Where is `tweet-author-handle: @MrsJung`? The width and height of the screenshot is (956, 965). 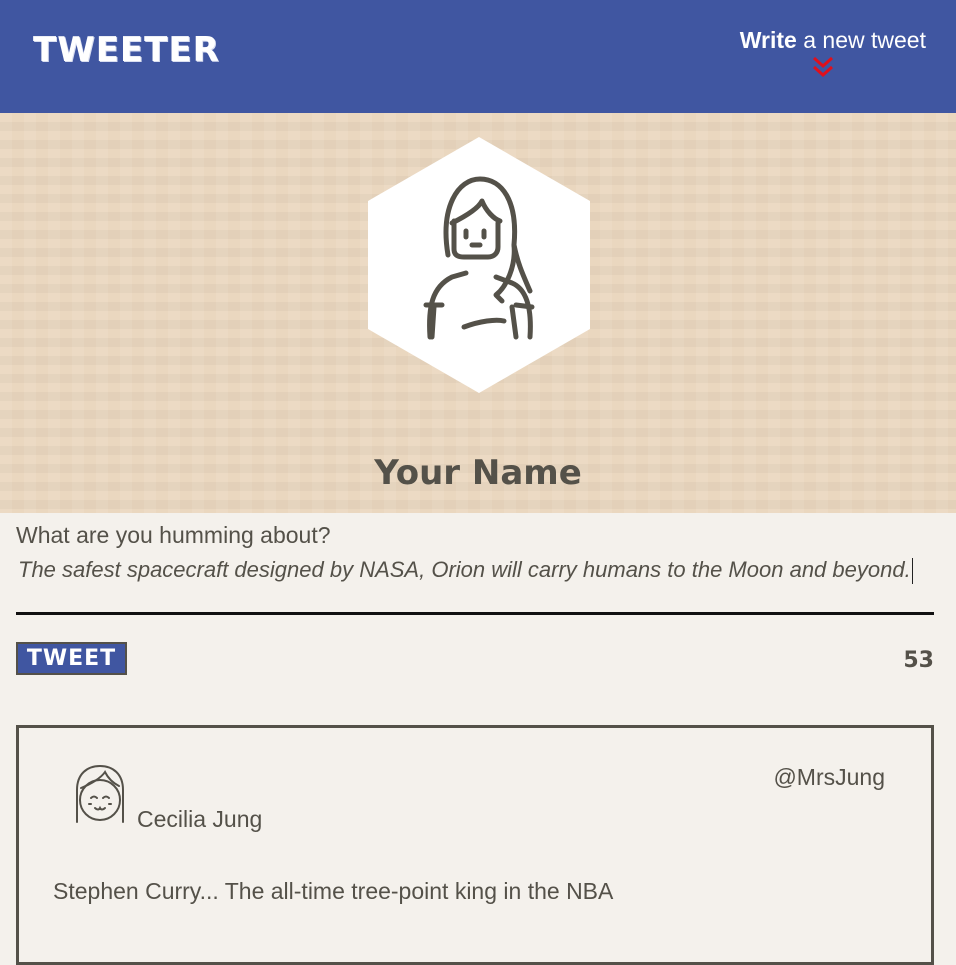 tweet-author-handle: @MrsJung is located at coordinates (829, 777).